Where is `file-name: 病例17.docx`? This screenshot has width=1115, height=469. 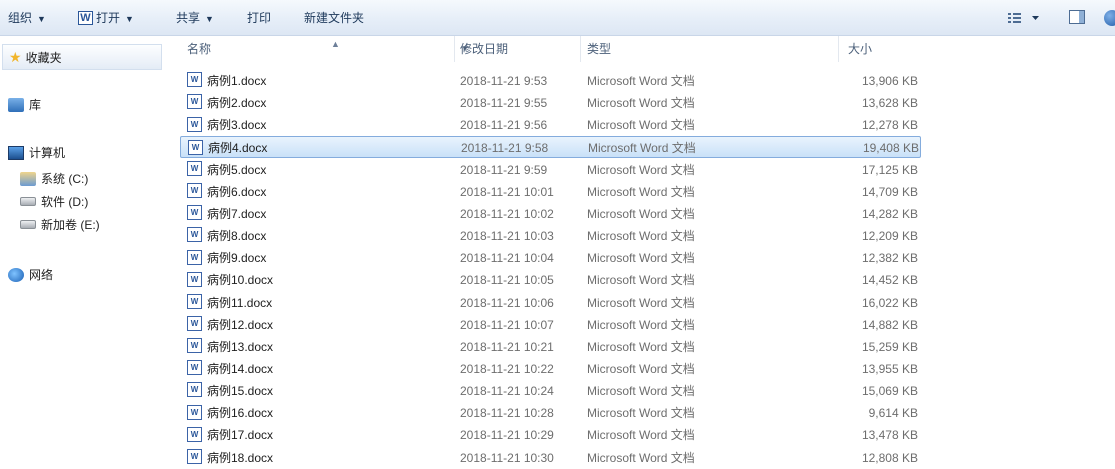 file-name: 病例17.docx is located at coordinates (240, 435).